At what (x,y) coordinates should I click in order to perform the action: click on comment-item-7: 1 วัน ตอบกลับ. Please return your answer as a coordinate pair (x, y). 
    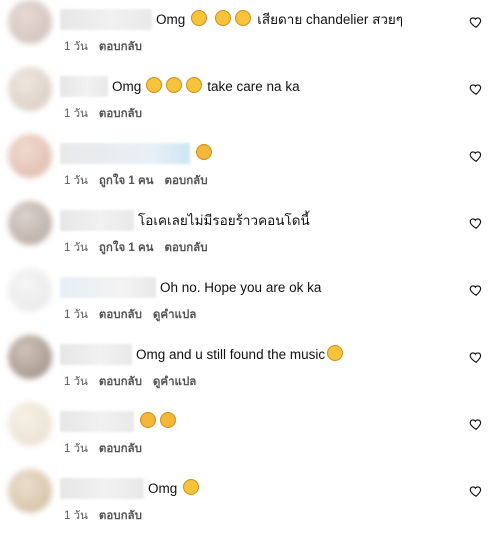
    Looking at the image, I should click on (245, 435).